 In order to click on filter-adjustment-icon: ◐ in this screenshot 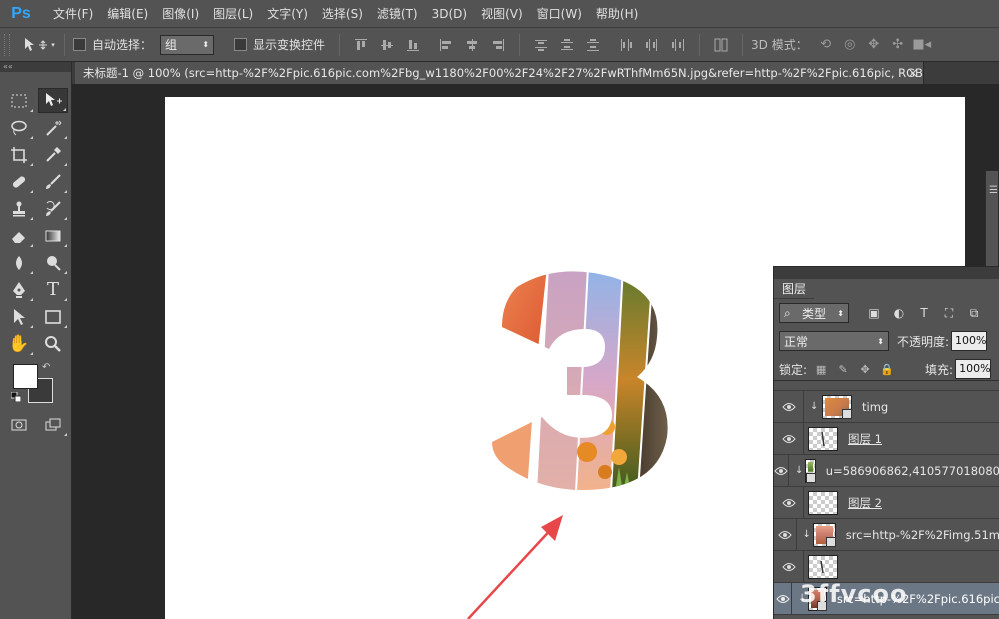, I will do `click(899, 313)`.